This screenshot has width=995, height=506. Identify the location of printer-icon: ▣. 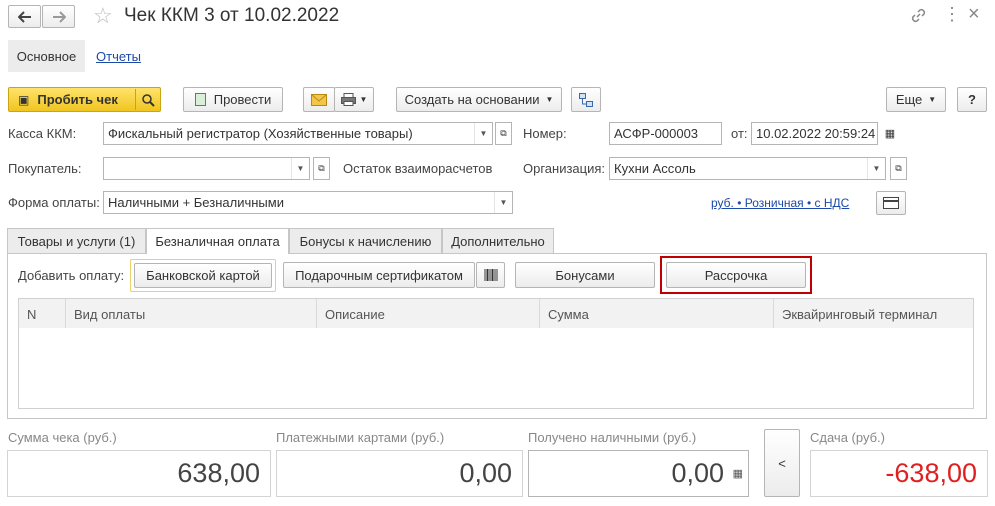
(24, 99).